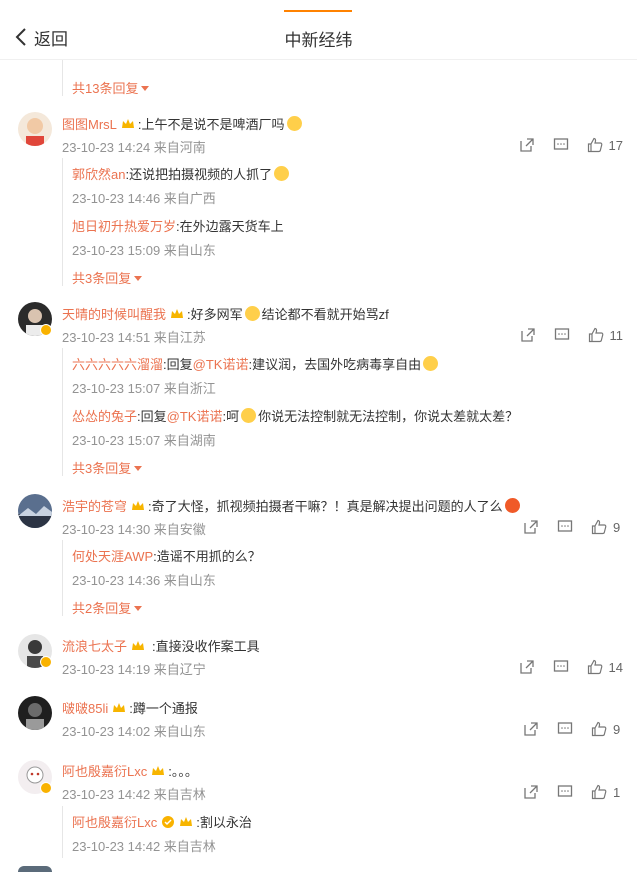 The image size is (637, 872). Describe the element at coordinates (144, 388) in the screenshot. I see `reply-meta: 23-10-23 15:07 来自浙江` at that location.